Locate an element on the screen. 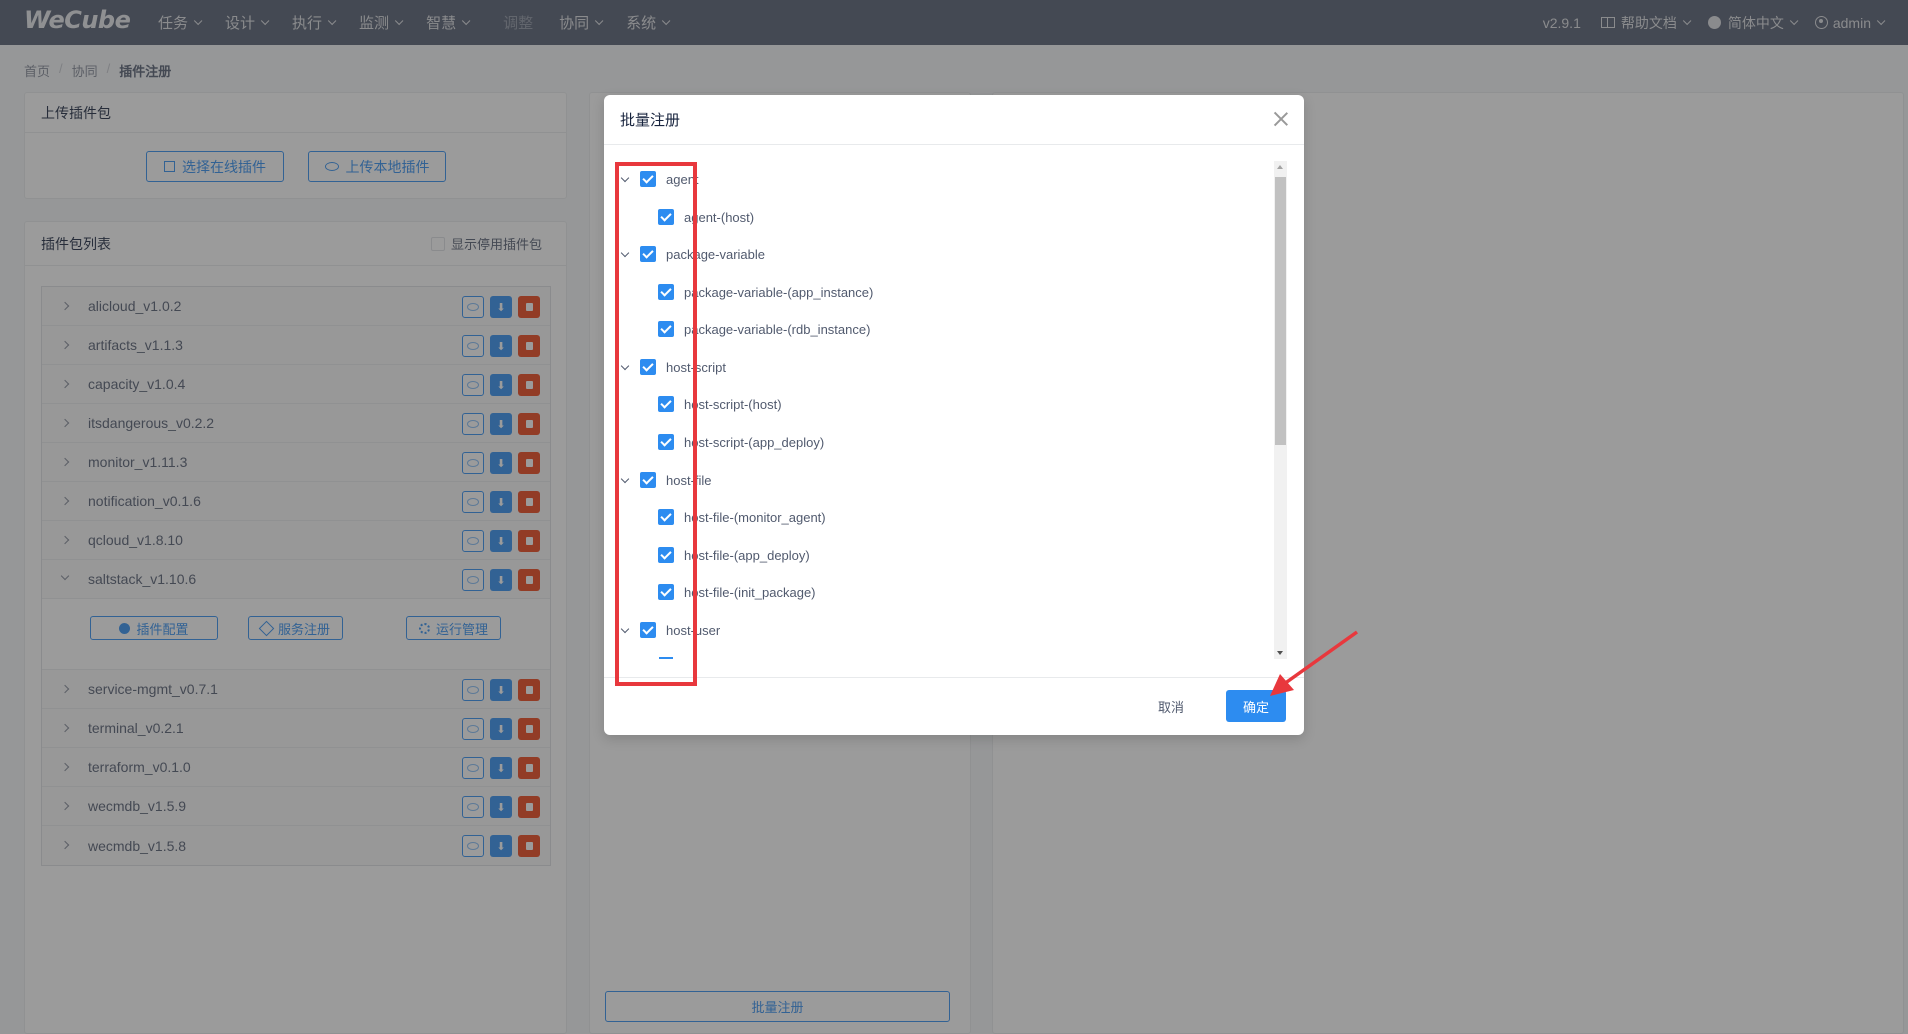 This screenshot has height=1034, width=1908. tree-scrollbar is located at coordinates (1280, 410).